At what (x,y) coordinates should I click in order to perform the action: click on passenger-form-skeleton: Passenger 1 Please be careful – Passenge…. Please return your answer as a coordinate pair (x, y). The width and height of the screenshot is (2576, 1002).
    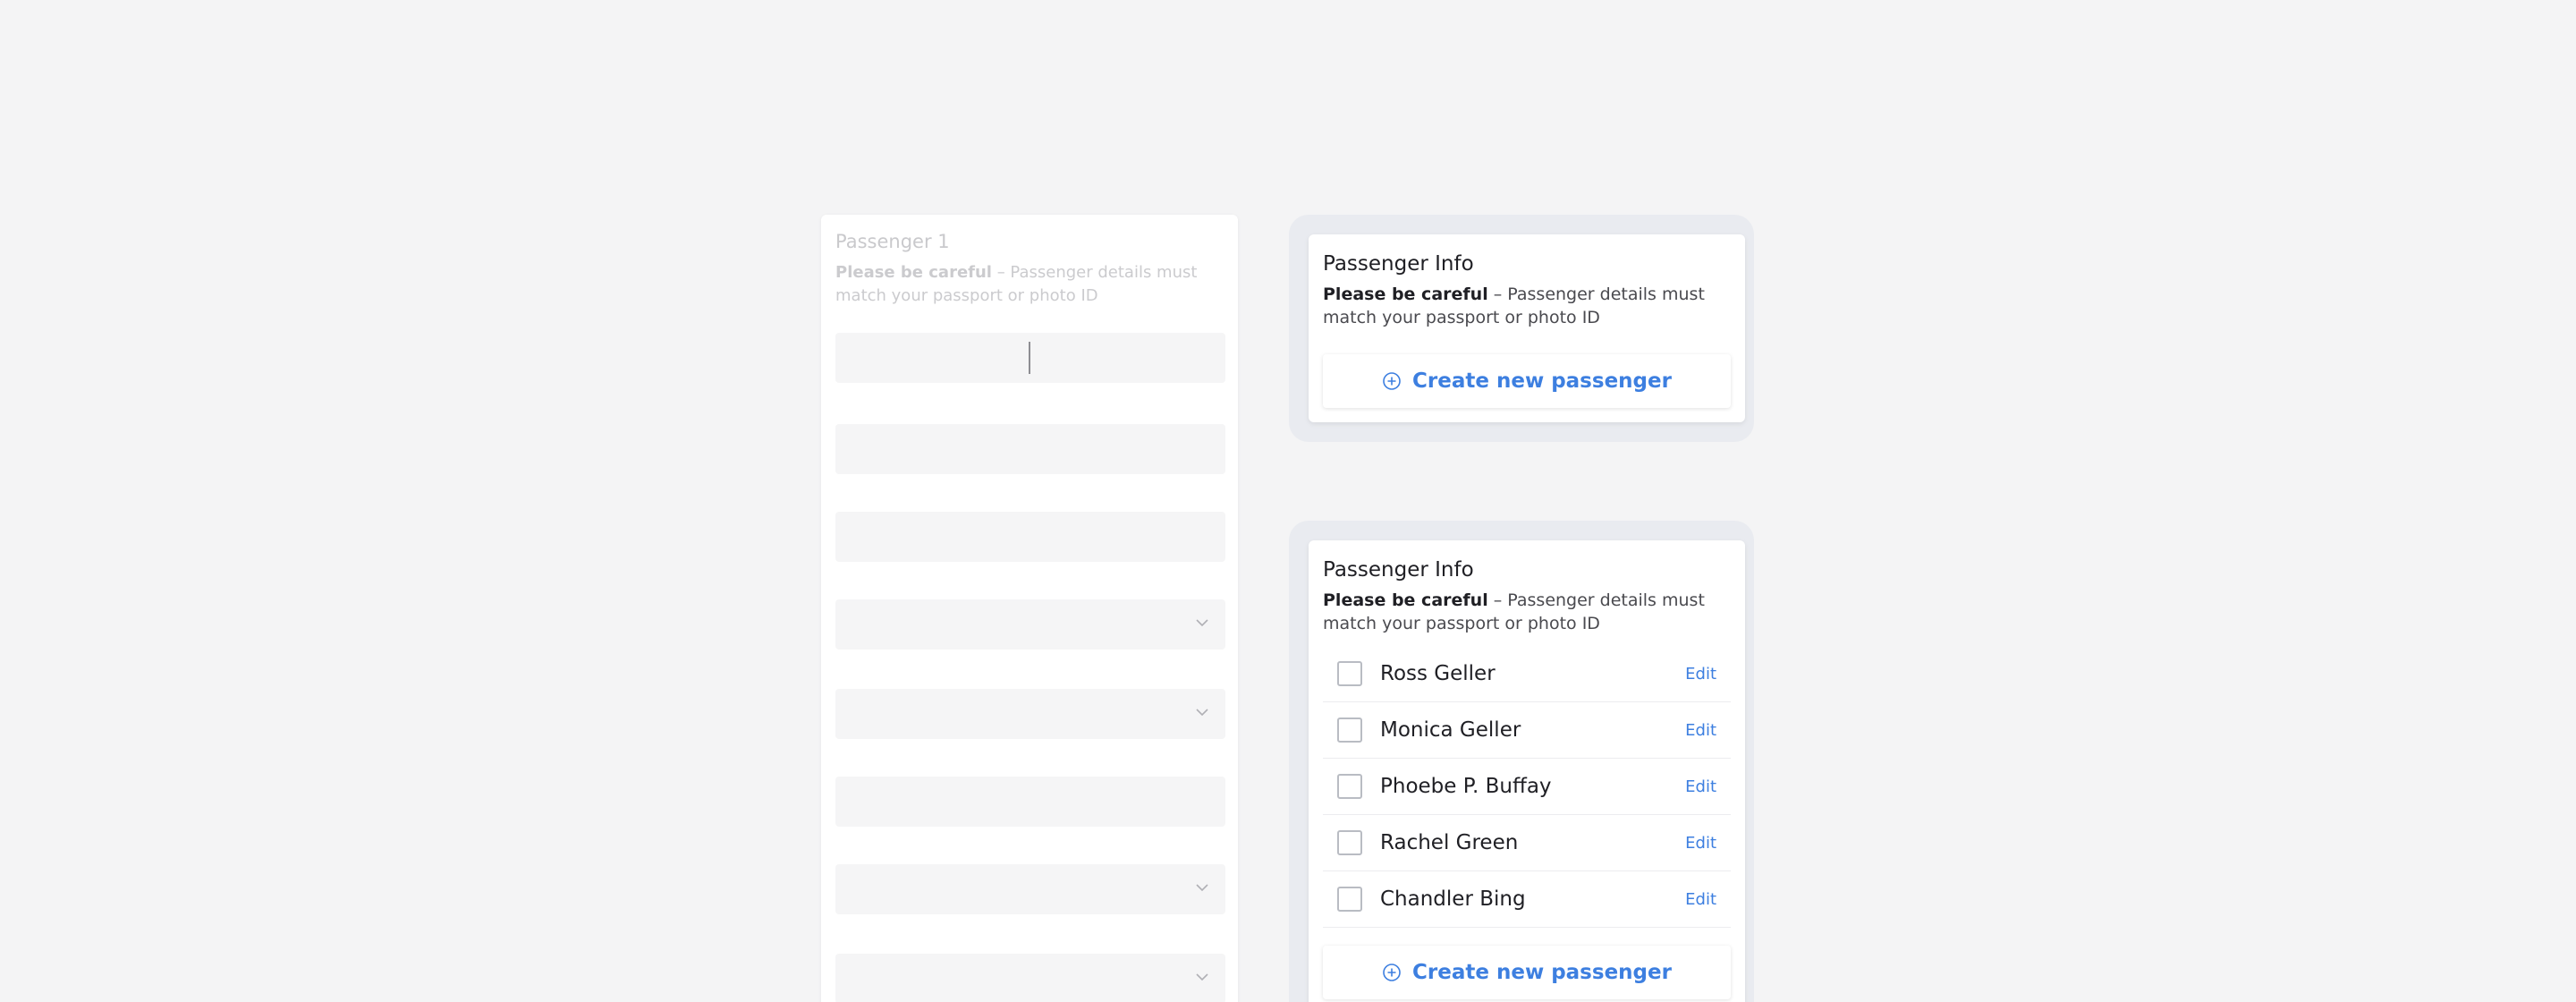
    Looking at the image, I should click on (1029, 608).